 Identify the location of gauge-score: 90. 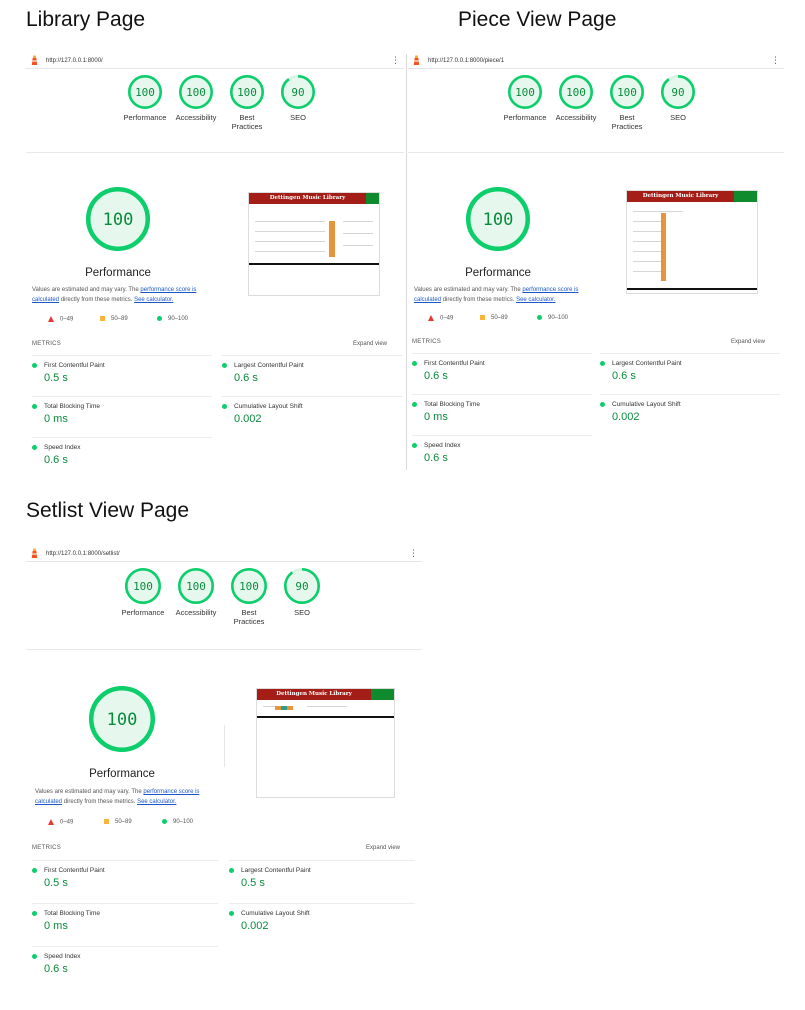
(297, 92).